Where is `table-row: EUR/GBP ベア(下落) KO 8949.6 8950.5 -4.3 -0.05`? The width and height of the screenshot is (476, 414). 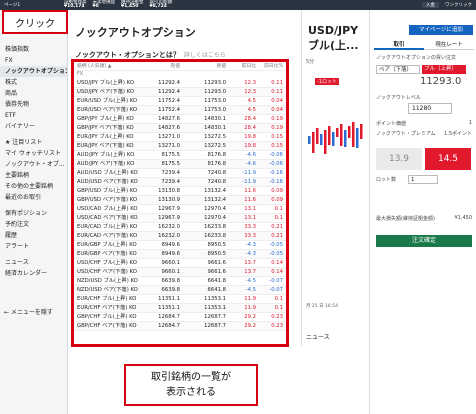 table-row: EUR/GBP ベア(下落) KO 8949.6 8950.5 -4.3 -0.05 is located at coordinates (180, 254).